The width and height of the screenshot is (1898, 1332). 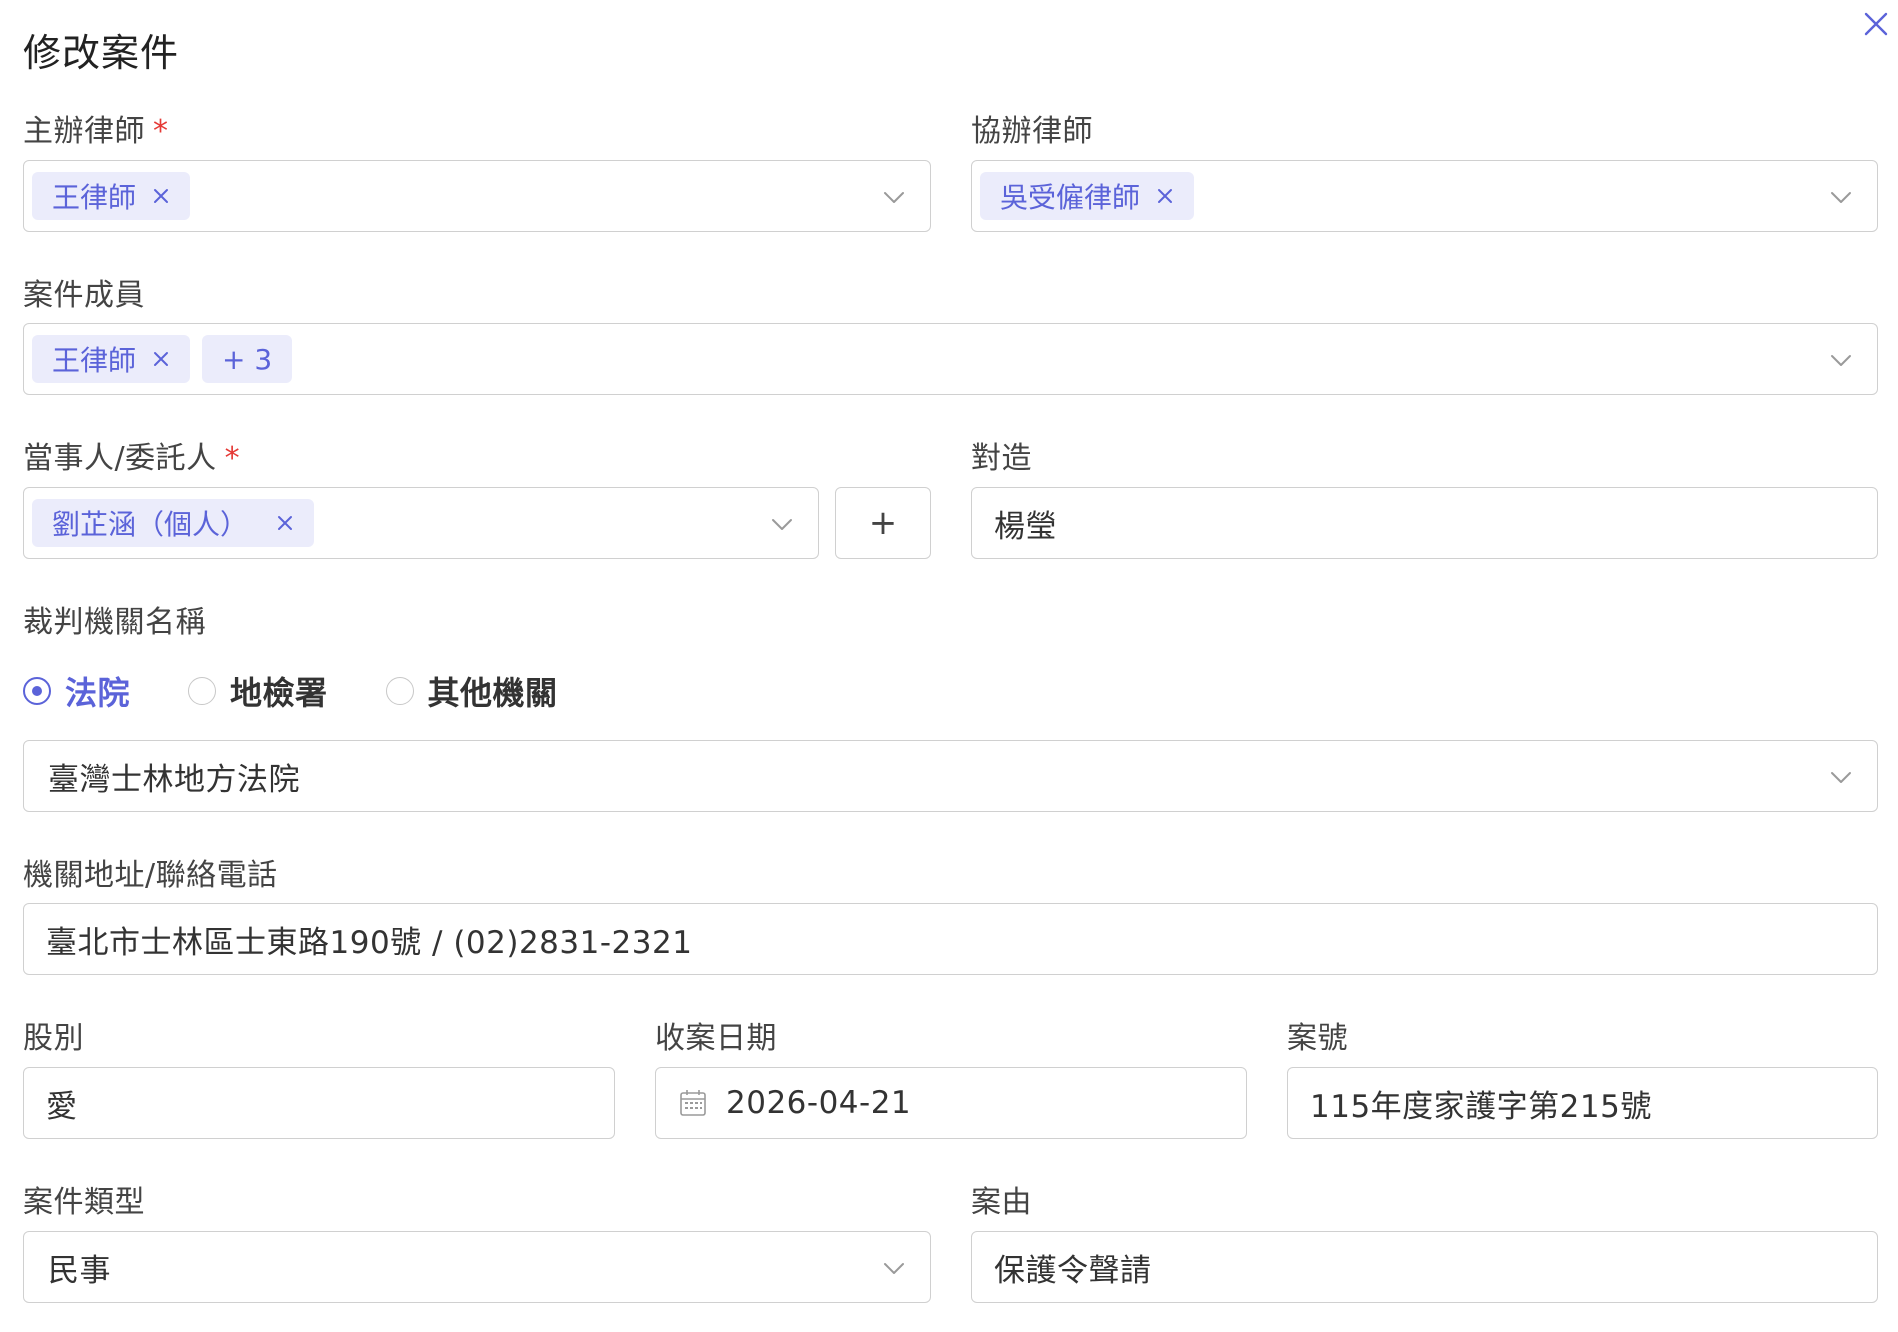 What do you see at coordinates (950, 776) in the screenshot?
I see `court-name-select: 臺灣士林地方法院` at bounding box center [950, 776].